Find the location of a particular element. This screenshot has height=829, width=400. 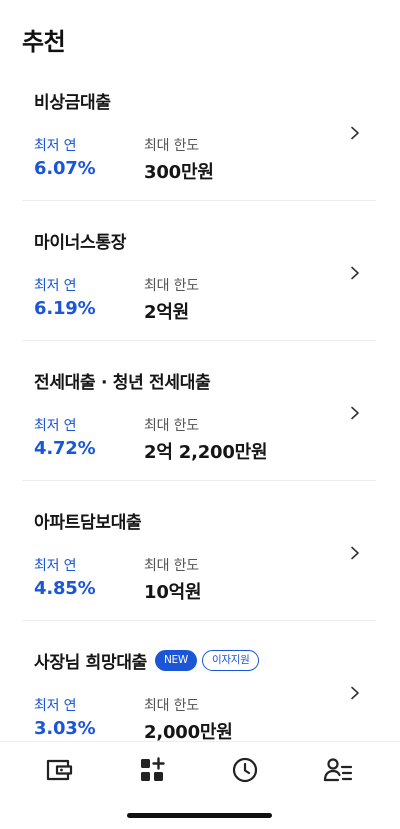

loan-card-title: 비상금대출 is located at coordinates (72, 103).